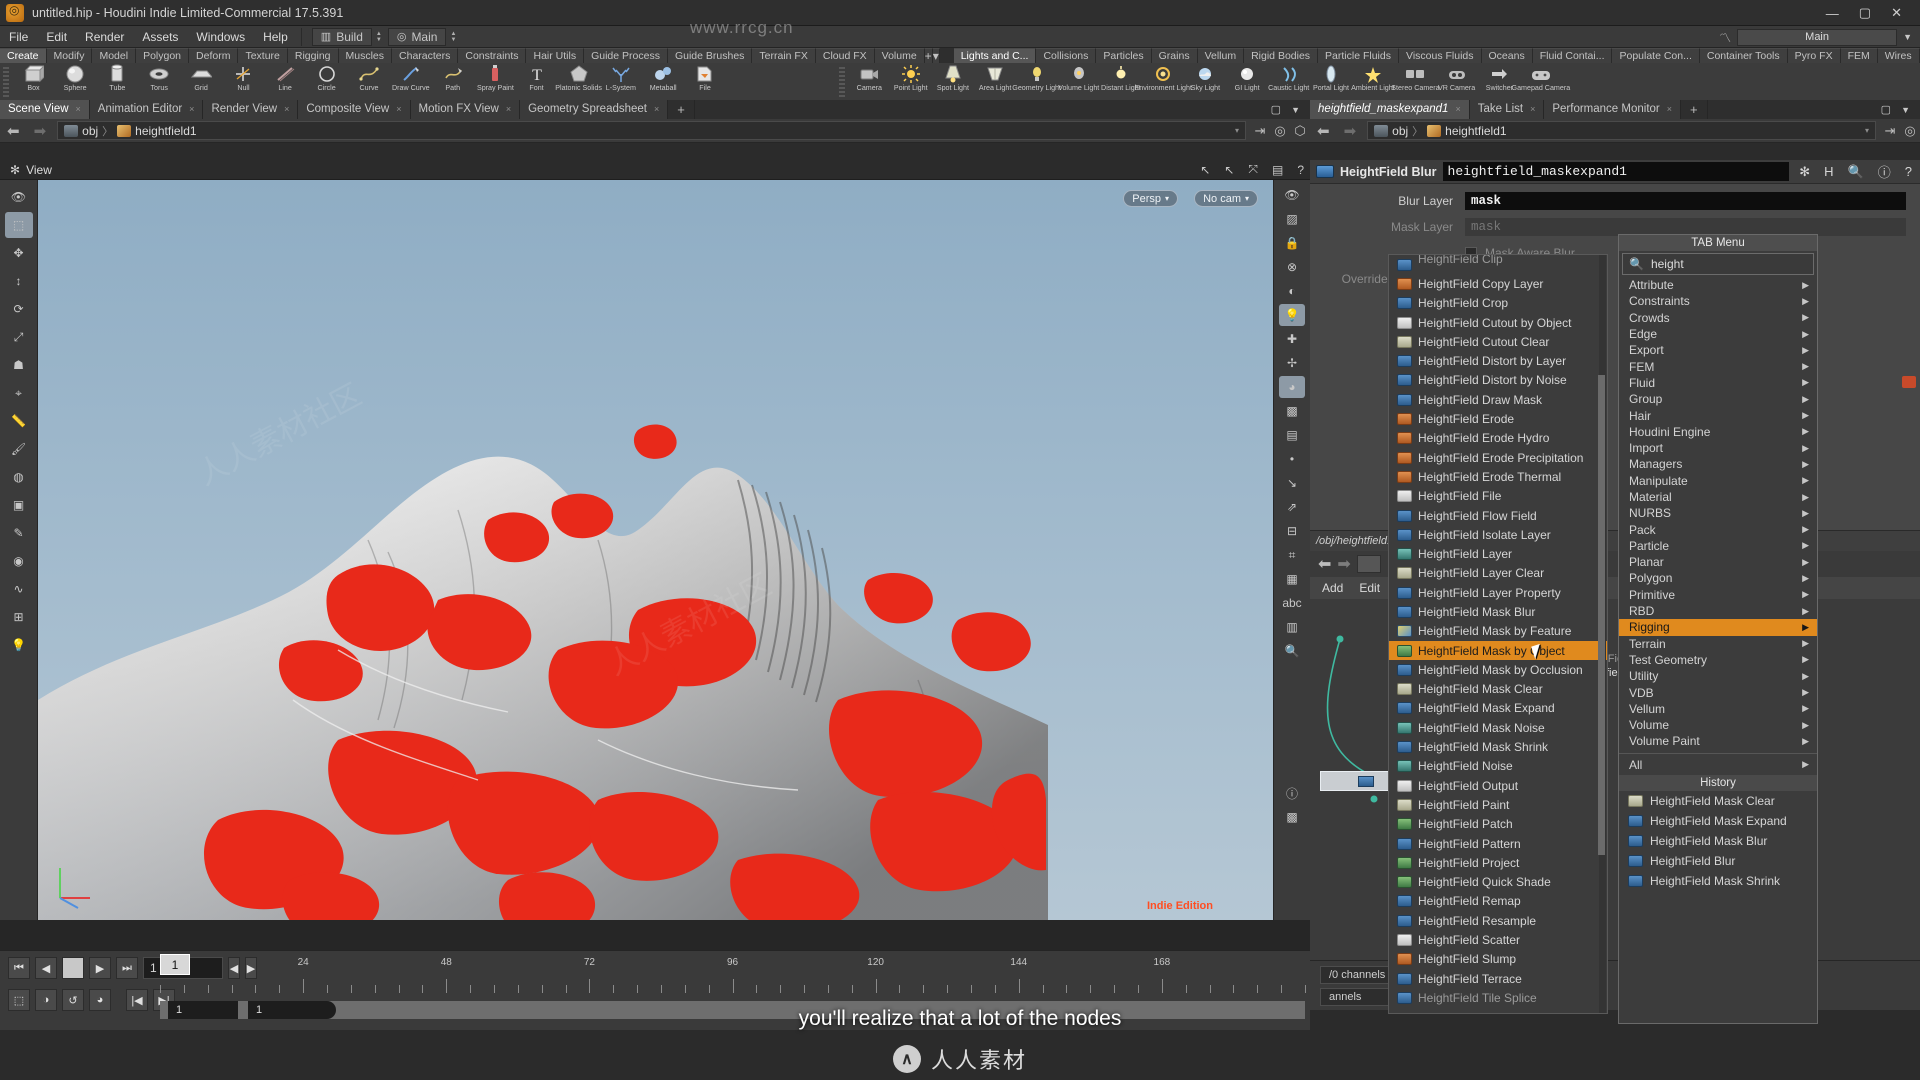 The height and width of the screenshot is (1080, 1920). I want to click on param-breadcrumb-node: heightfield1, so click(1475, 131).